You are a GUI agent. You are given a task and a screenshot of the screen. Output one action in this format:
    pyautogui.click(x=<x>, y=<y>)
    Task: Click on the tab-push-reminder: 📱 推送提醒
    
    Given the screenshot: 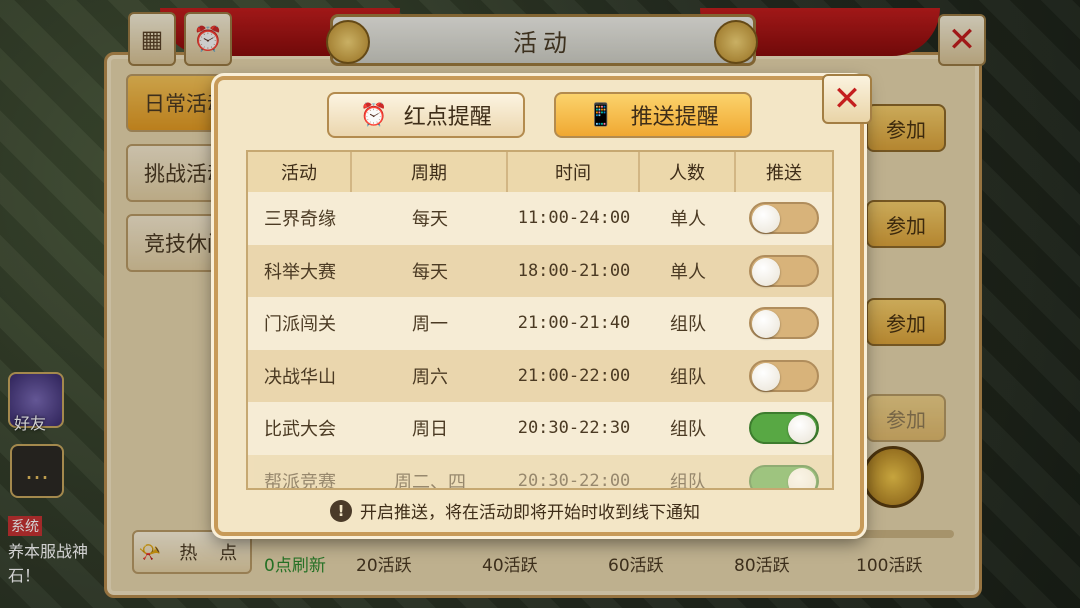 What is the action you would take?
    pyautogui.click(x=653, y=115)
    